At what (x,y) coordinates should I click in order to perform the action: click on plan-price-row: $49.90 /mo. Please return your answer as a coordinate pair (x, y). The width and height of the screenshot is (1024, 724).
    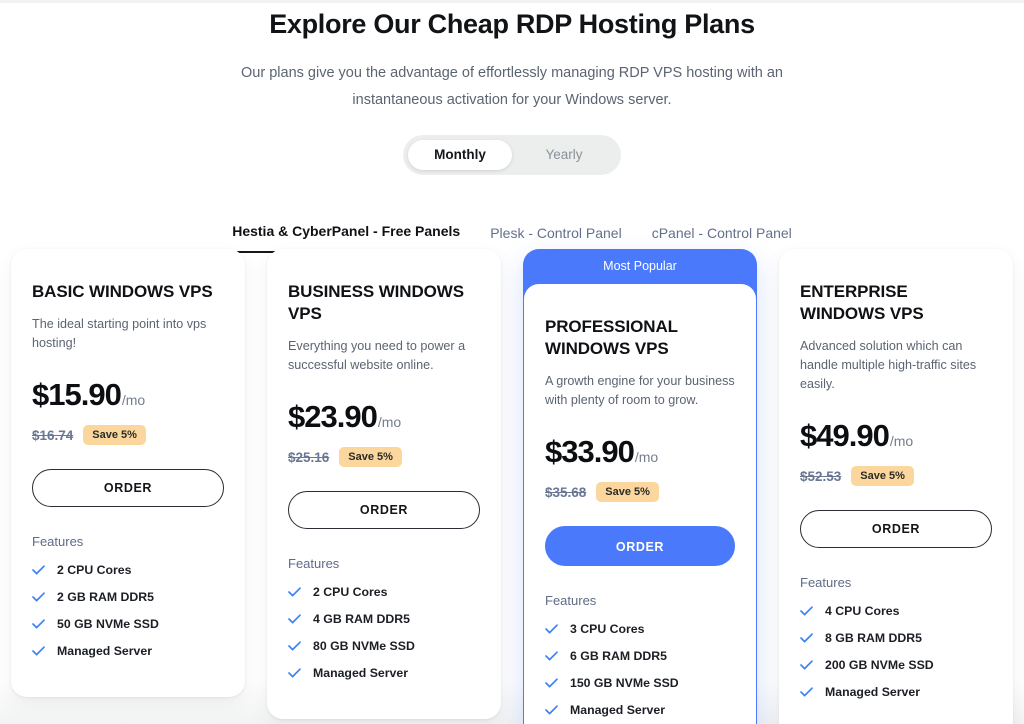
    Looking at the image, I should click on (896, 436).